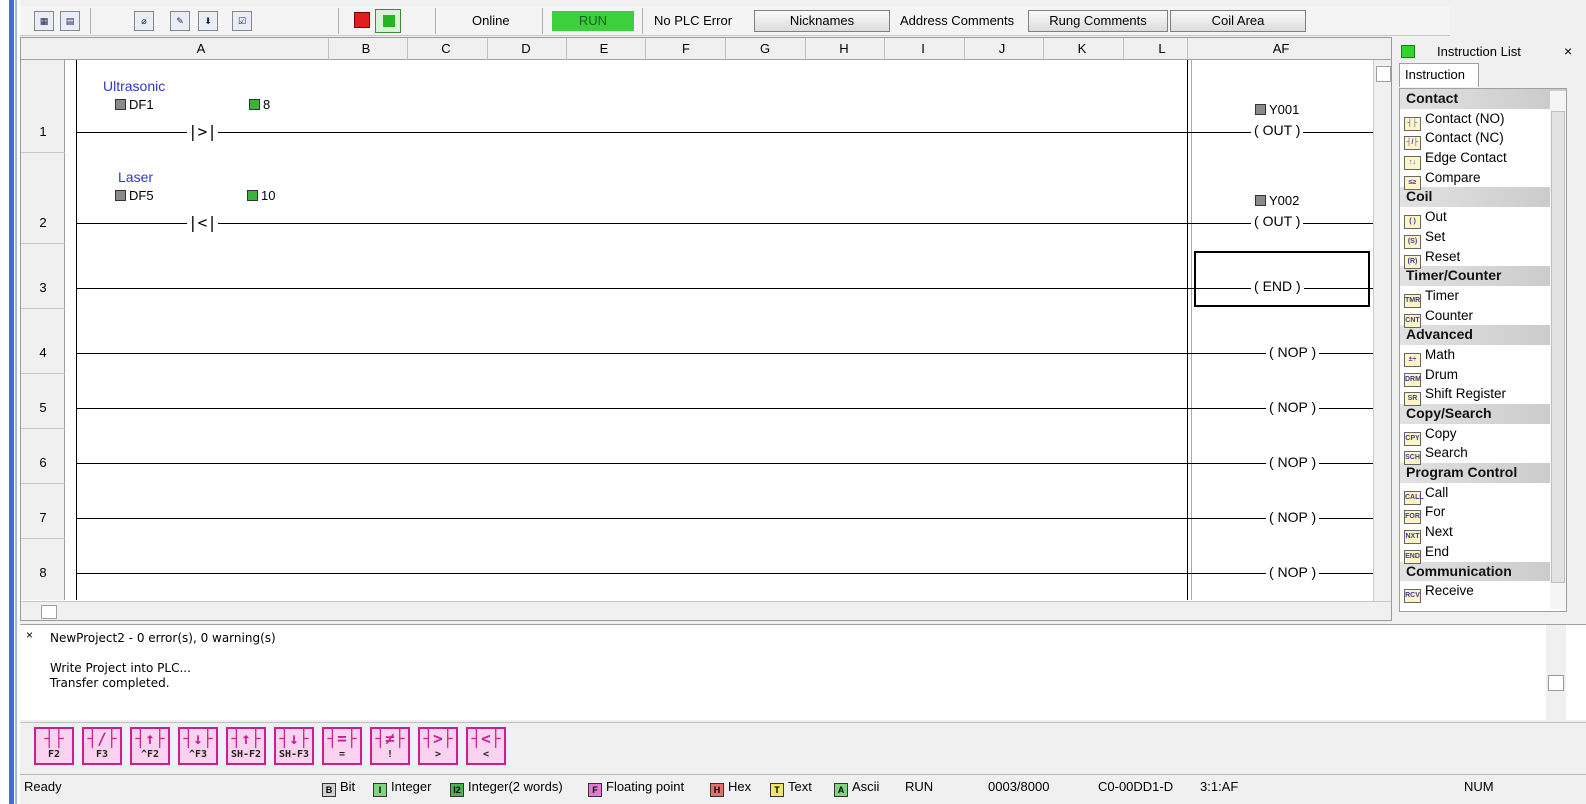  What do you see at coordinates (180, 21) in the screenshot?
I see `edit-icon: ✎` at bounding box center [180, 21].